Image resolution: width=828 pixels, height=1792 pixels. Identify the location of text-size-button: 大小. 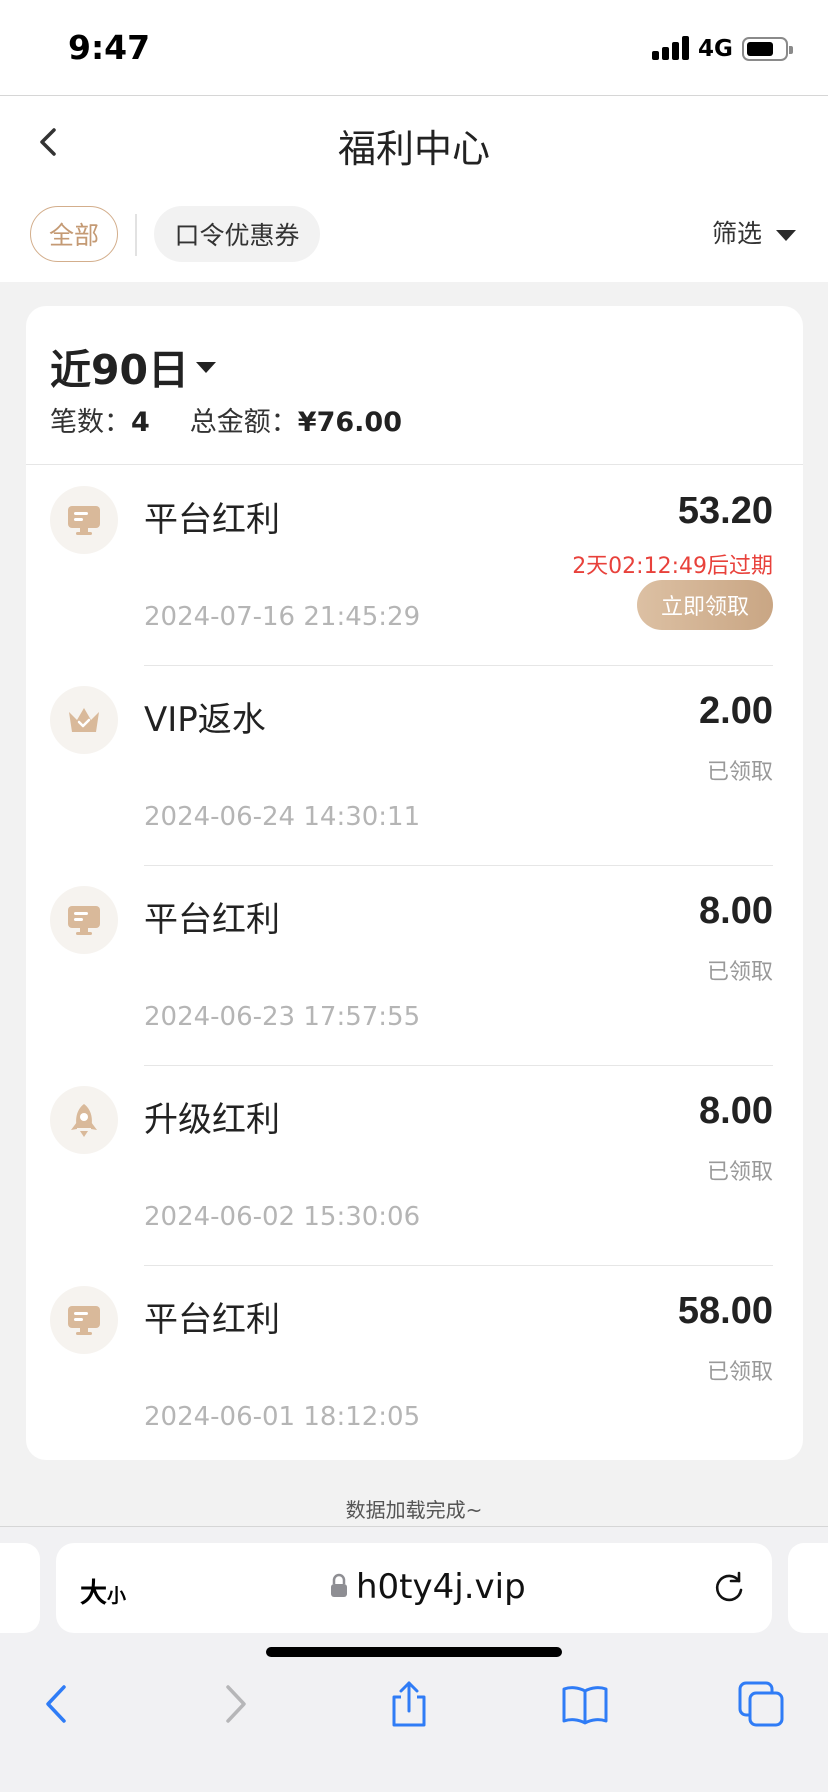
(103, 1590).